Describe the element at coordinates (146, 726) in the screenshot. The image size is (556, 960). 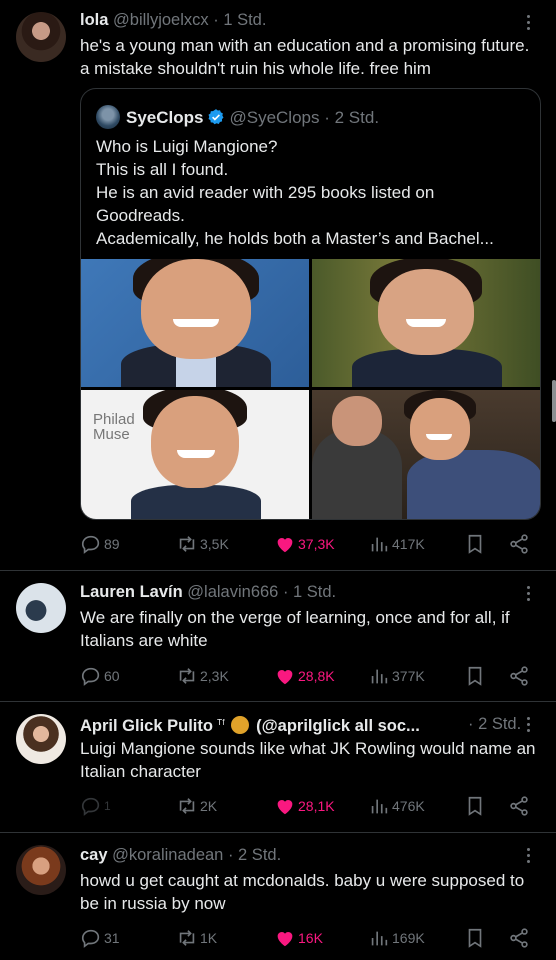
I see `author-name: April Glick Pulito` at that location.